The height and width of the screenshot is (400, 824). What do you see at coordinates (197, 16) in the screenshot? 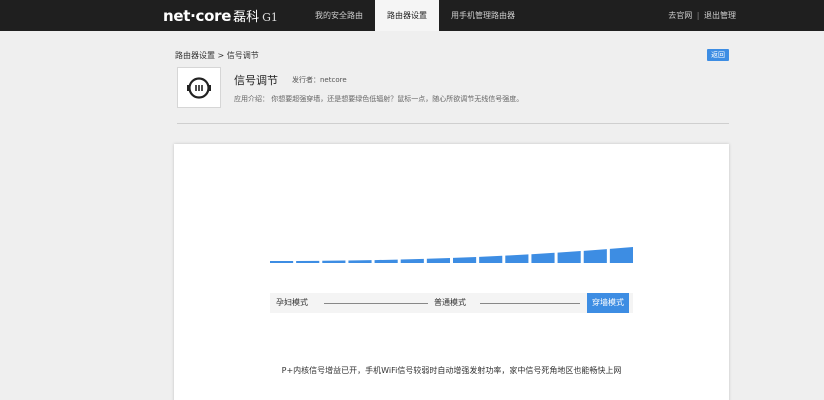
I see `logo-brand-text: net·core` at bounding box center [197, 16].